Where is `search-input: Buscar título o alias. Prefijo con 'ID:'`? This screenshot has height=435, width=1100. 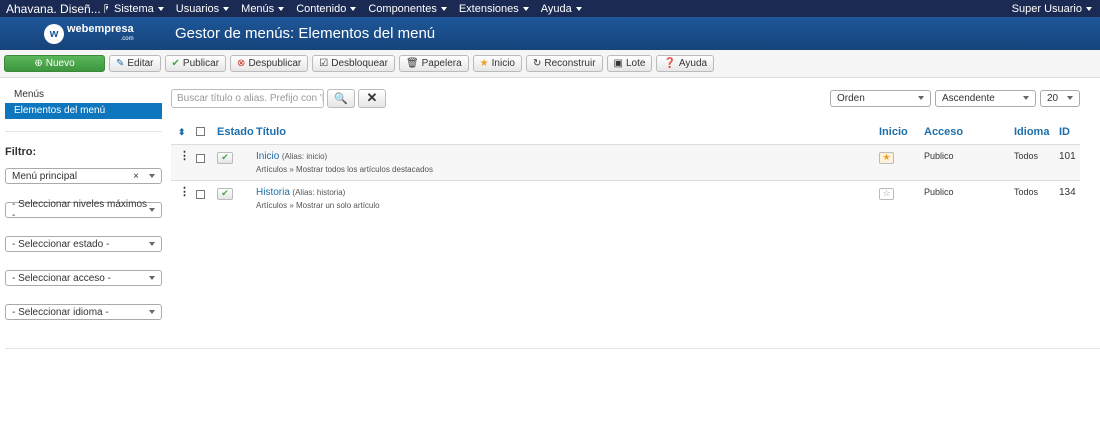 search-input: Buscar título o alias. Prefijo con 'ID:' is located at coordinates (247, 98).